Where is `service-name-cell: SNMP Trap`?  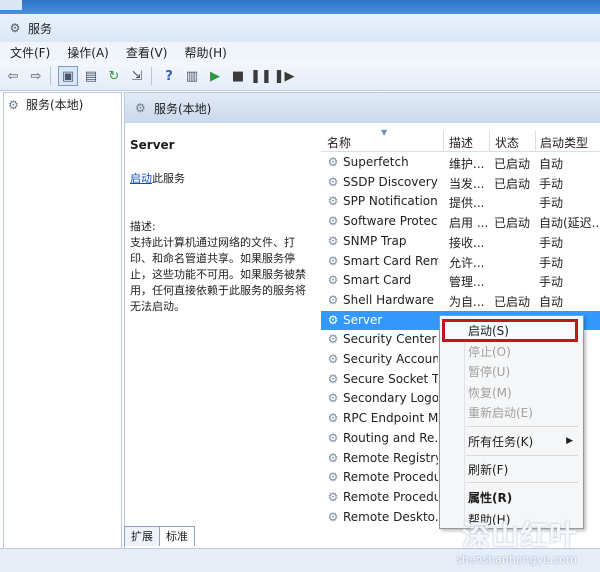 service-name-cell: SNMP Trap is located at coordinates (375, 240).